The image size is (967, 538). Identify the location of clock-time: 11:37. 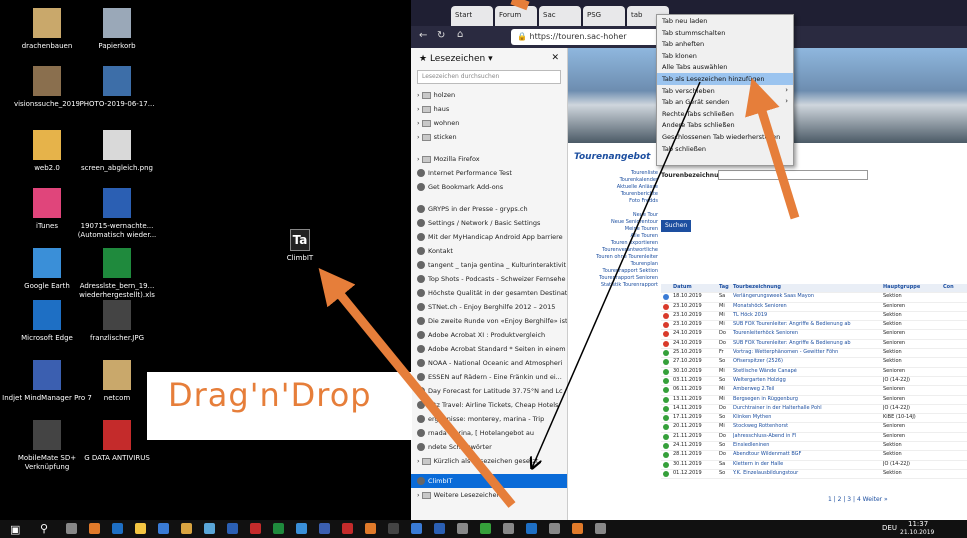
(918, 524).